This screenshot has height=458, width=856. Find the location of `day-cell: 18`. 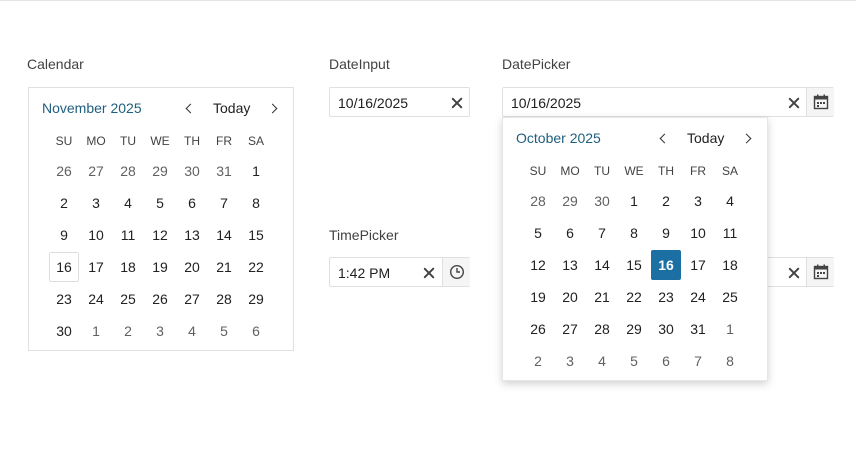

day-cell: 18 is located at coordinates (128, 267).